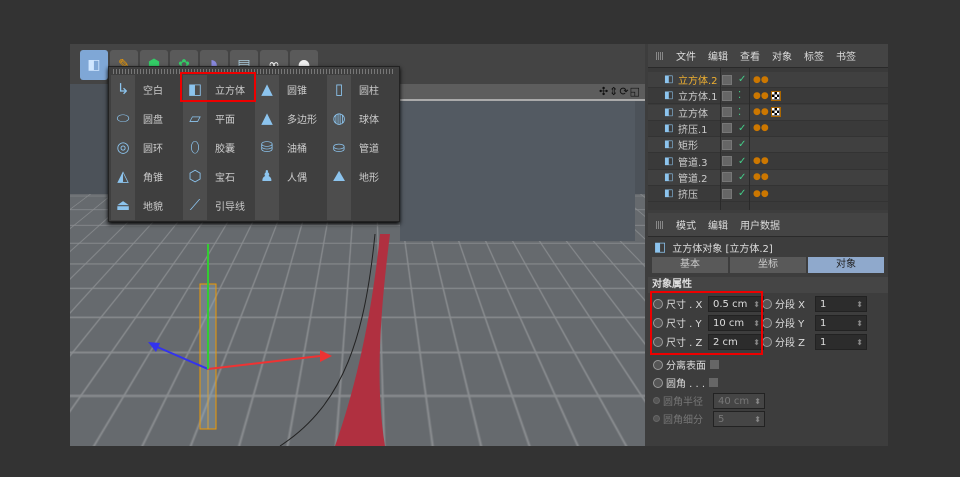 Image resolution: width=960 pixels, height=477 pixels. Describe the element at coordinates (147, 176) in the screenshot. I see `menu-item-pyramid: ◭ 角锥` at that location.